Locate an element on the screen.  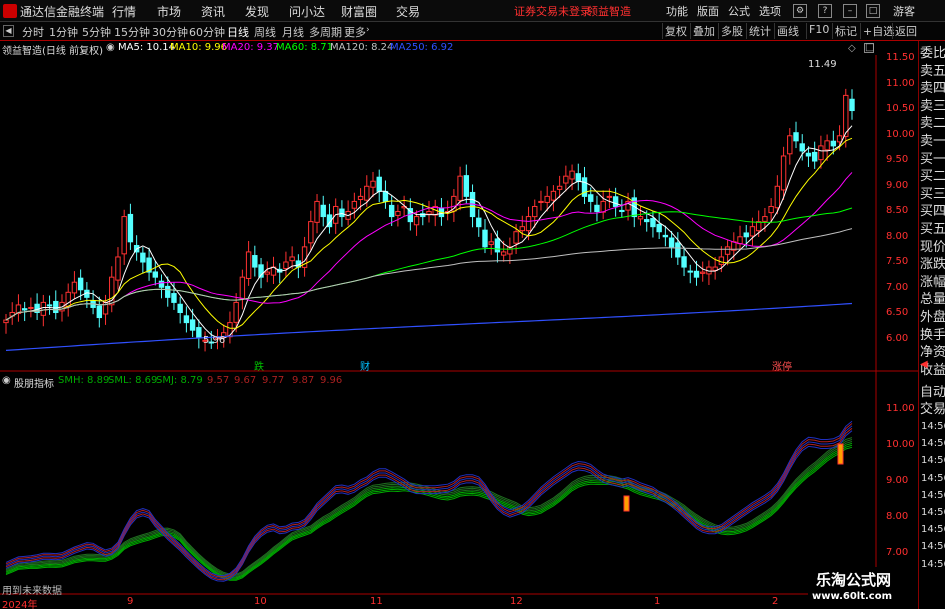
period-5min: 5分钟 is located at coordinates (96, 32).